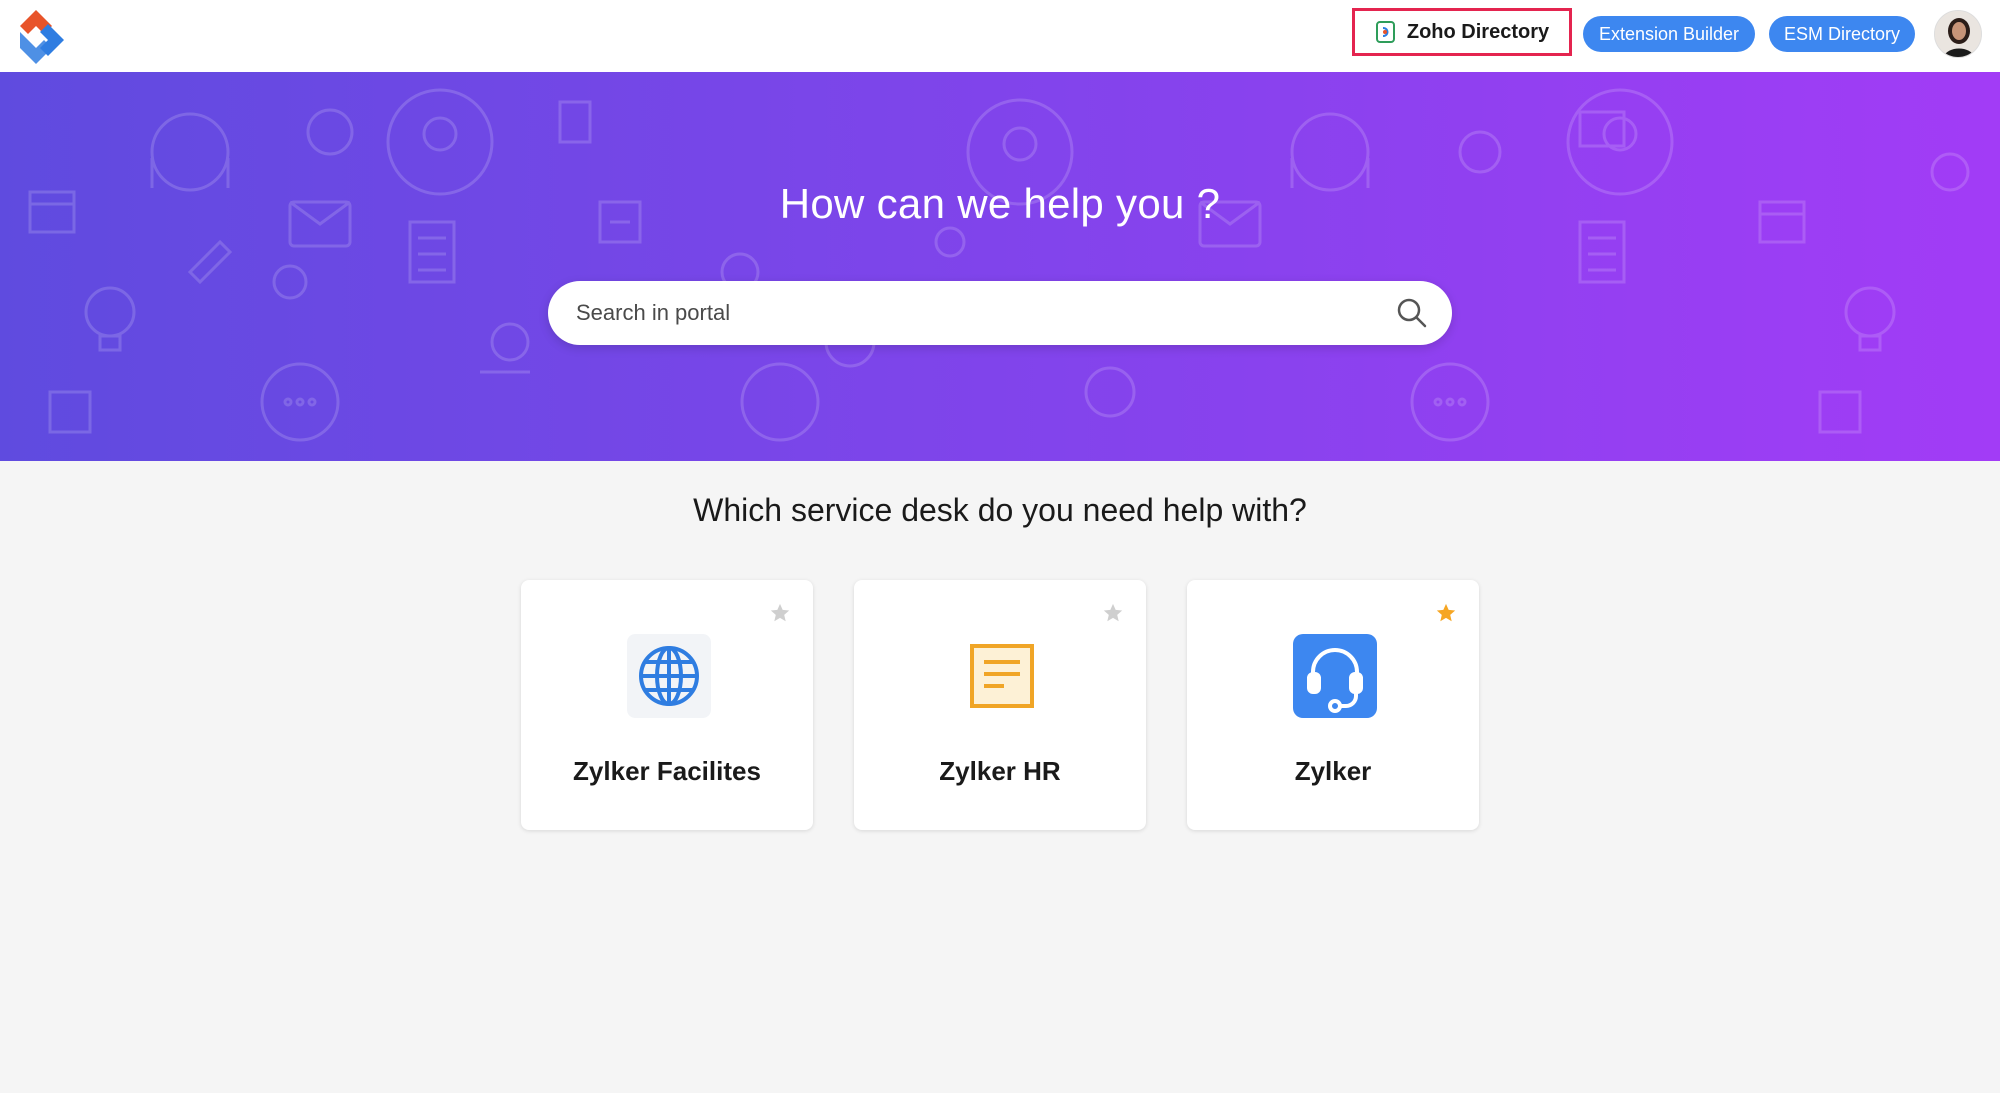 Image resolution: width=2000 pixels, height=1093 pixels. I want to click on search-input, so click(976, 313).